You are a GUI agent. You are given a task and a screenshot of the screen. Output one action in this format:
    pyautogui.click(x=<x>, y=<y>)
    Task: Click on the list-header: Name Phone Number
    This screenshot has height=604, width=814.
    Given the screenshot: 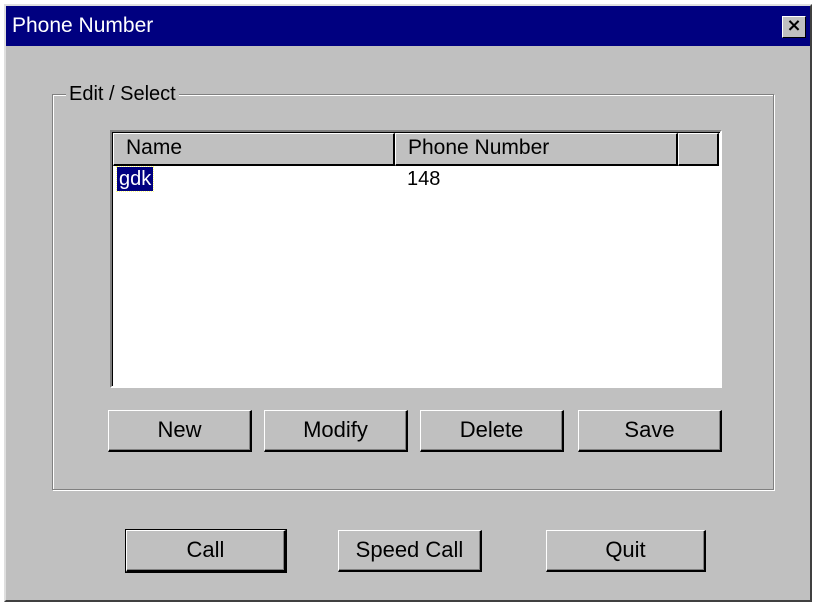 What is the action you would take?
    pyautogui.click(x=416, y=149)
    